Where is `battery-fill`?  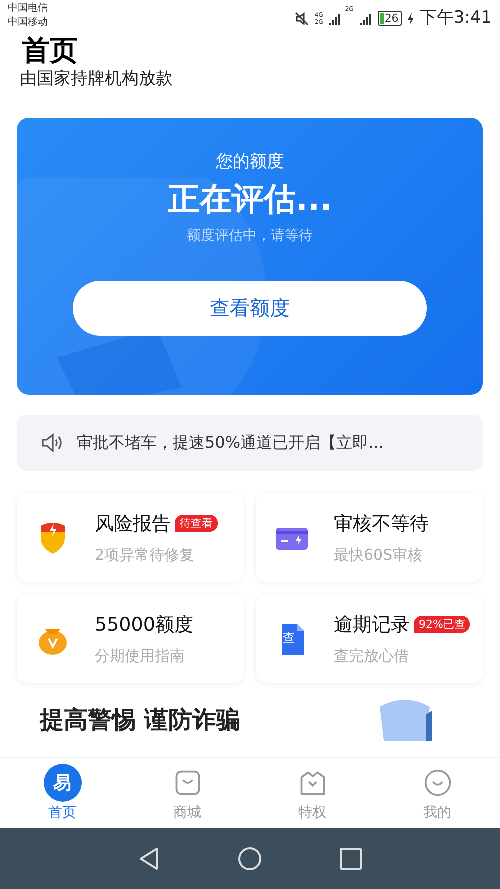
battery-fill is located at coordinates (382, 18).